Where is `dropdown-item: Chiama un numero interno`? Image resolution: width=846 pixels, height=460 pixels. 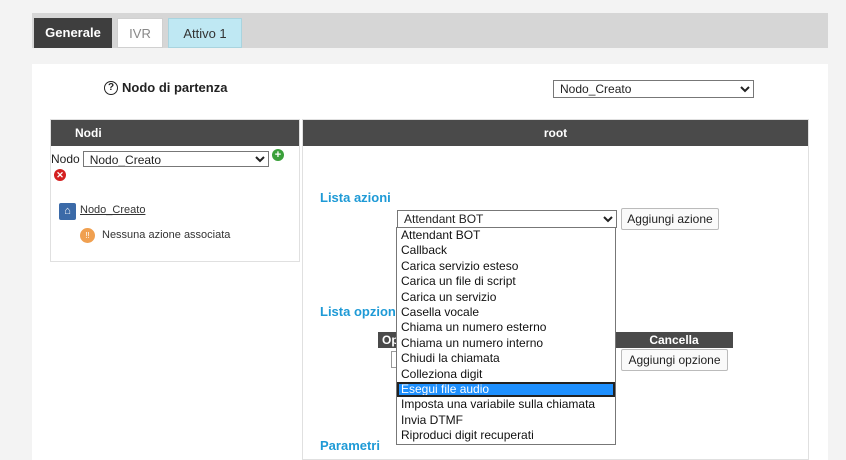 dropdown-item: Chiama un numero interno is located at coordinates (506, 343).